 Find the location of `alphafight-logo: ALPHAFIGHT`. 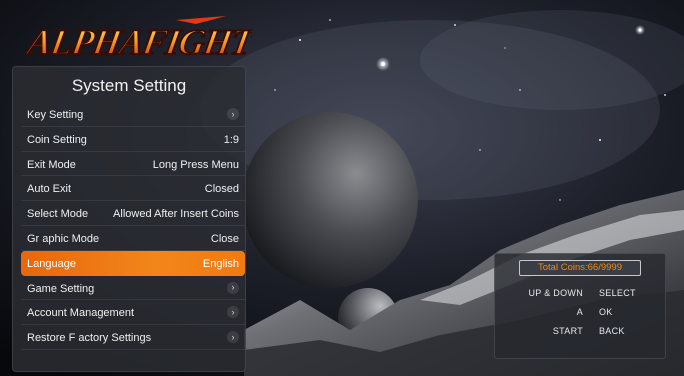

alphafight-logo: ALPHAFIGHT is located at coordinates (139, 39).